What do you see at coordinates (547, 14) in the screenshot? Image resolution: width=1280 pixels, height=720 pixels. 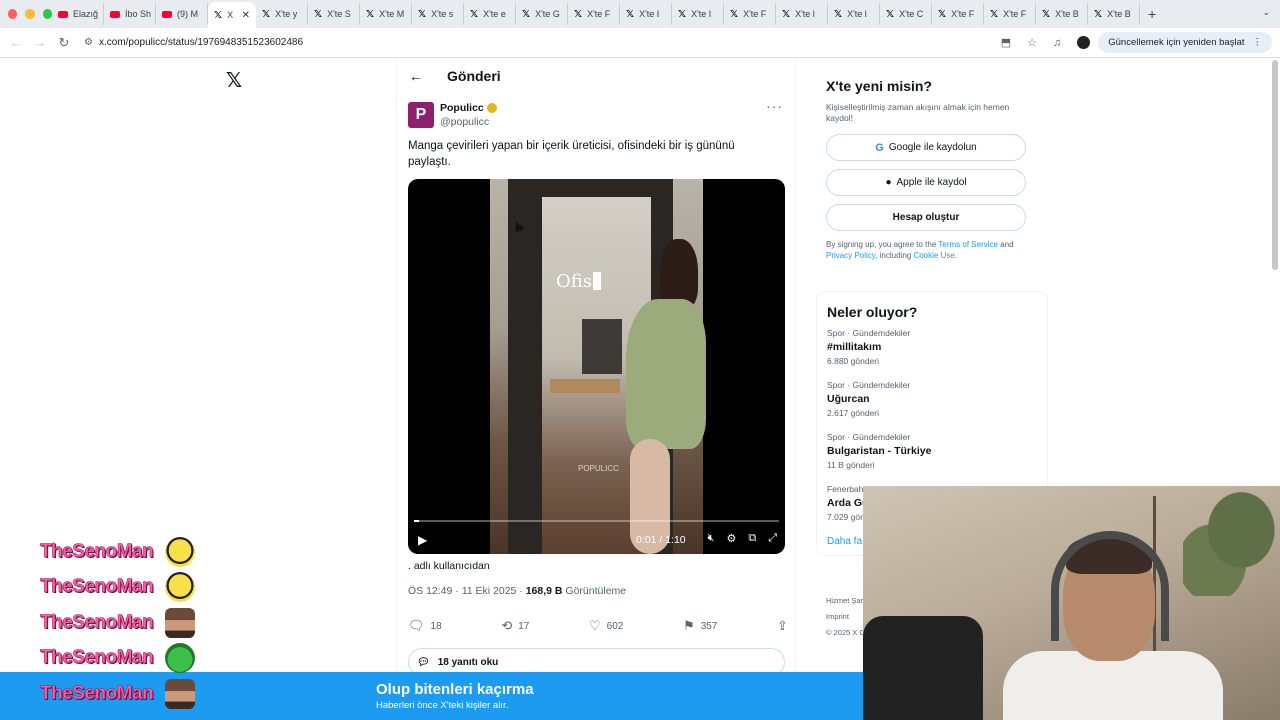 I see `tab-label: X'te G` at bounding box center [547, 14].